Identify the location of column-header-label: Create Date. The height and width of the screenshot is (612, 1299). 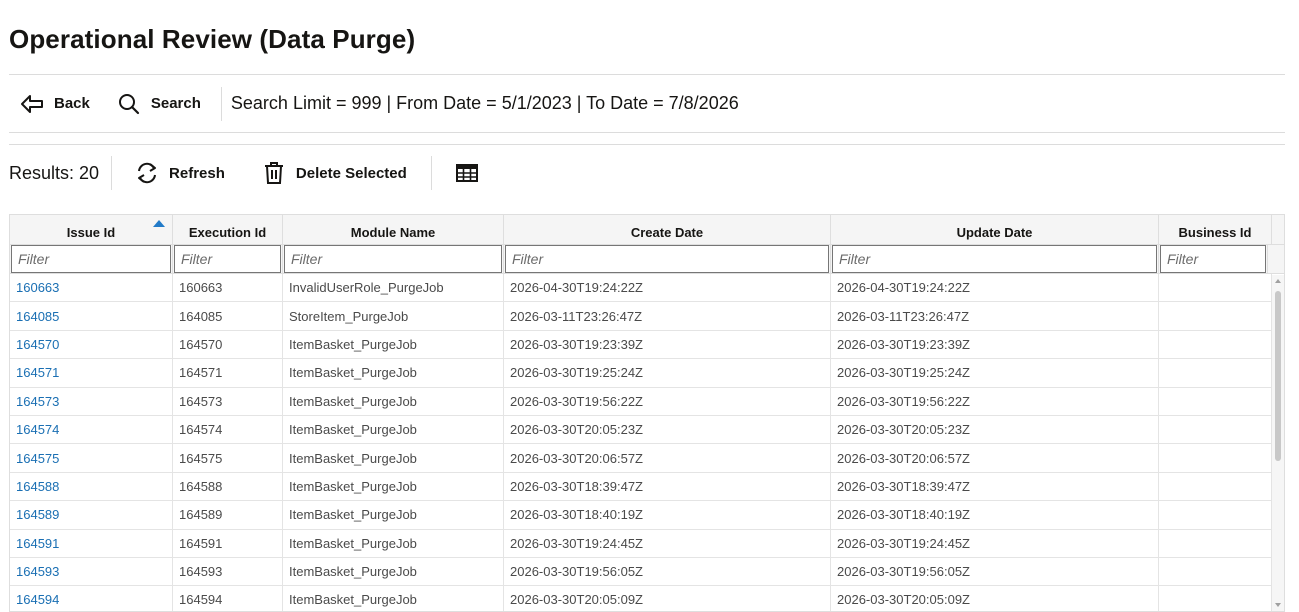
(667, 232).